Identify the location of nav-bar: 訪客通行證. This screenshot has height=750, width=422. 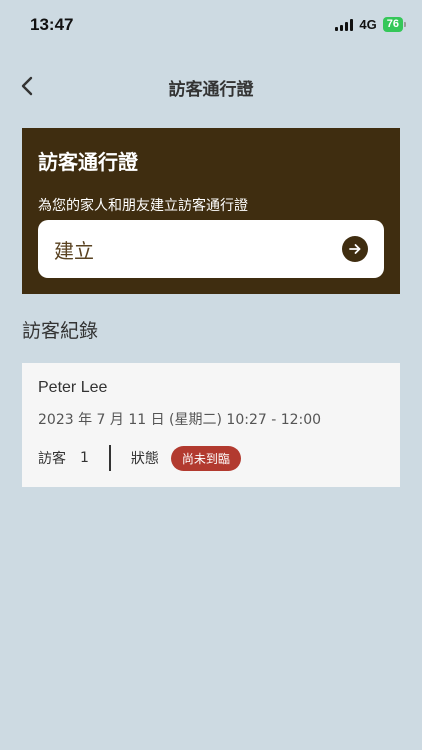
(211, 86).